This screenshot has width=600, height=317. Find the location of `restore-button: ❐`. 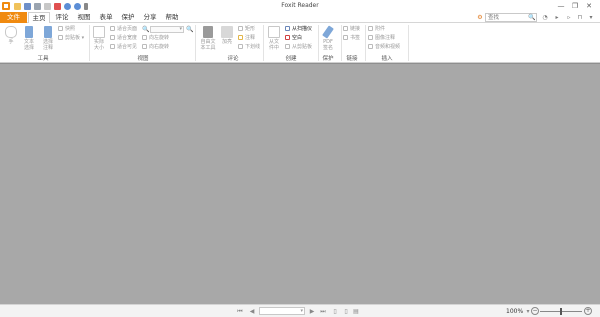

restore-button: ❐ is located at coordinates (575, 6).